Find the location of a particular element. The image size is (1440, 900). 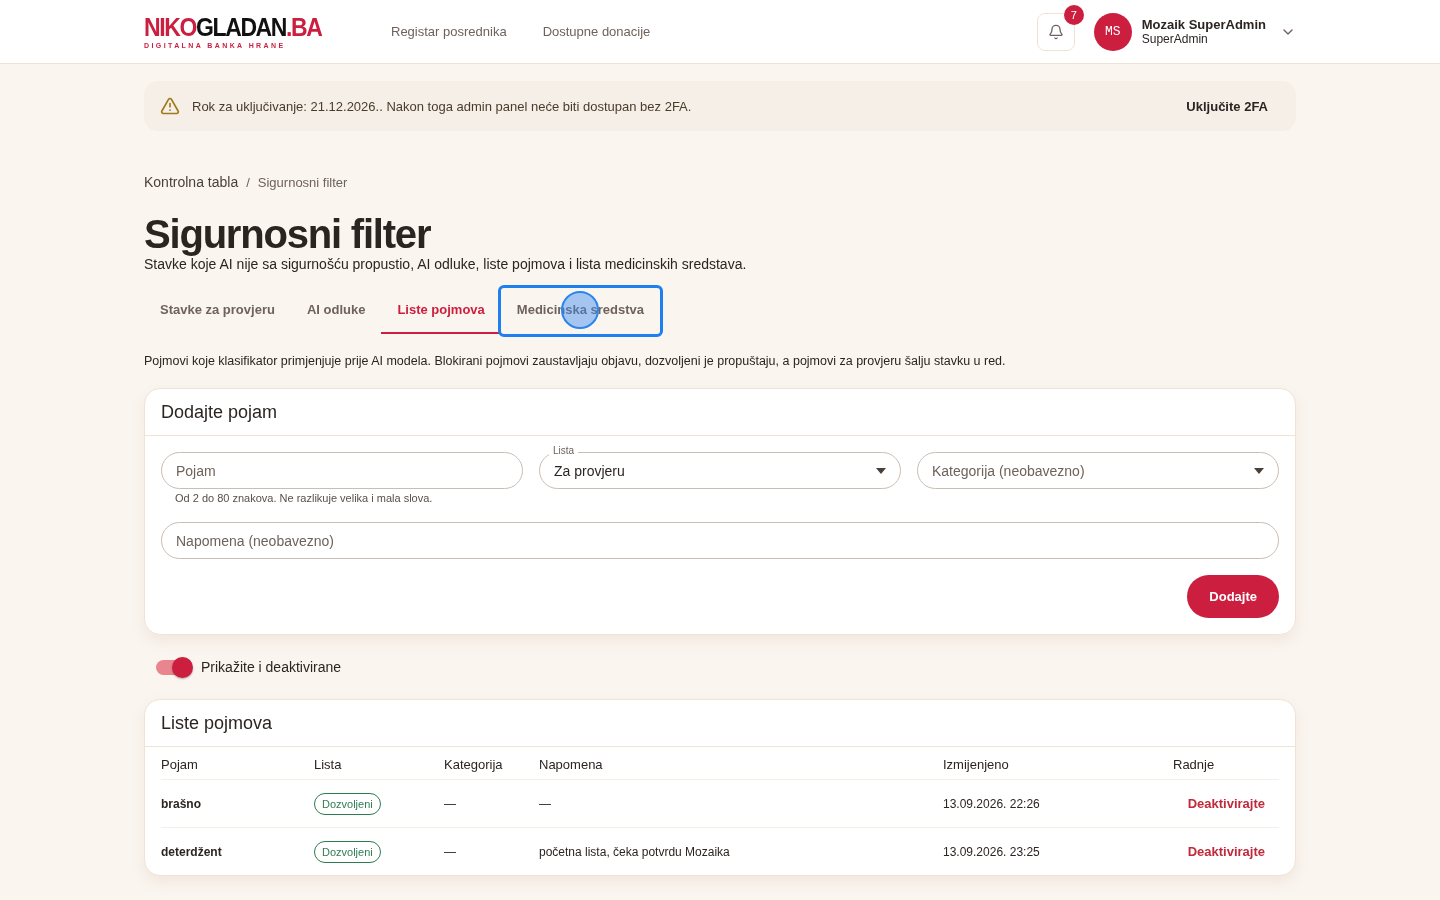

select-value: Za provjeru is located at coordinates (589, 470).